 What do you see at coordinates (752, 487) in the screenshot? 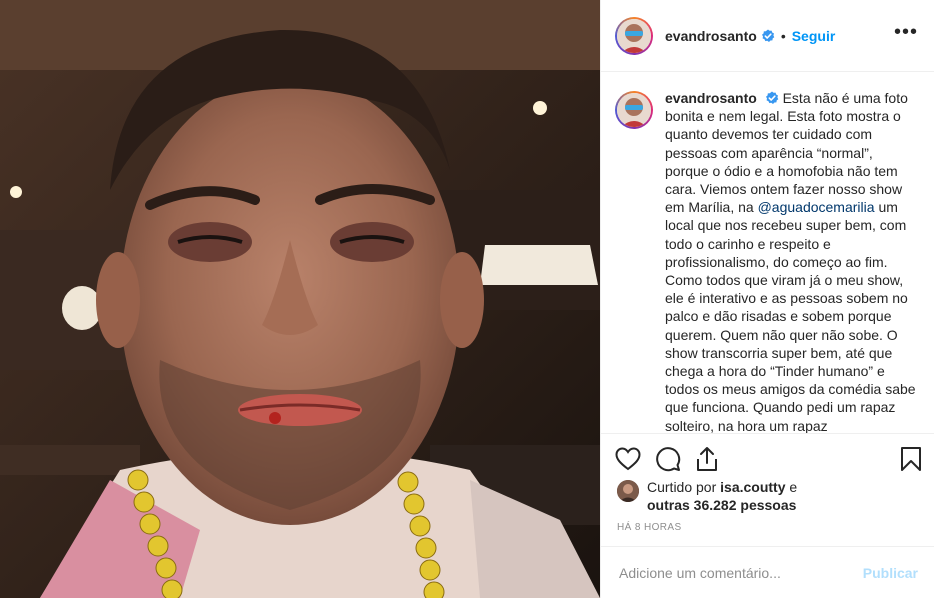
I see `first-liker-link: isa.coutty` at bounding box center [752, 487].